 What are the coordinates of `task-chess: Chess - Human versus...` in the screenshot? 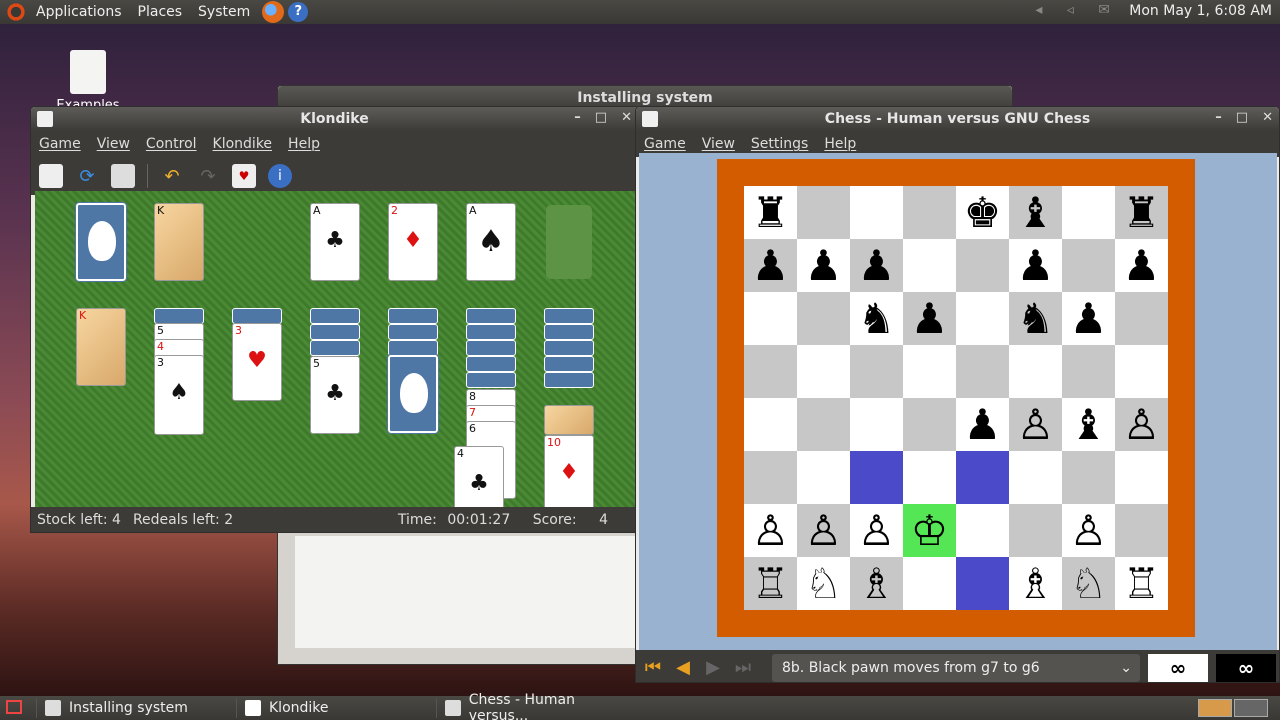 It's located at (536, 706).